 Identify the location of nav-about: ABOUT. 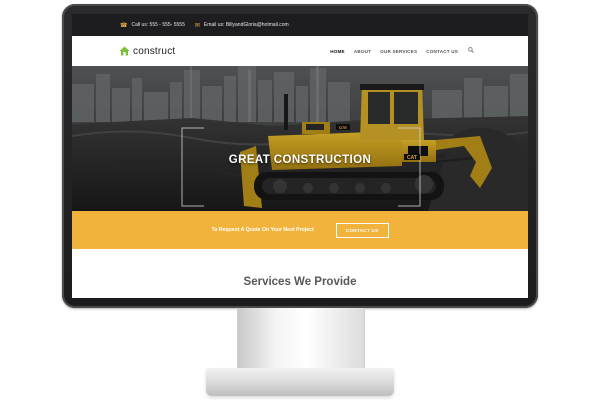
(362, 51).